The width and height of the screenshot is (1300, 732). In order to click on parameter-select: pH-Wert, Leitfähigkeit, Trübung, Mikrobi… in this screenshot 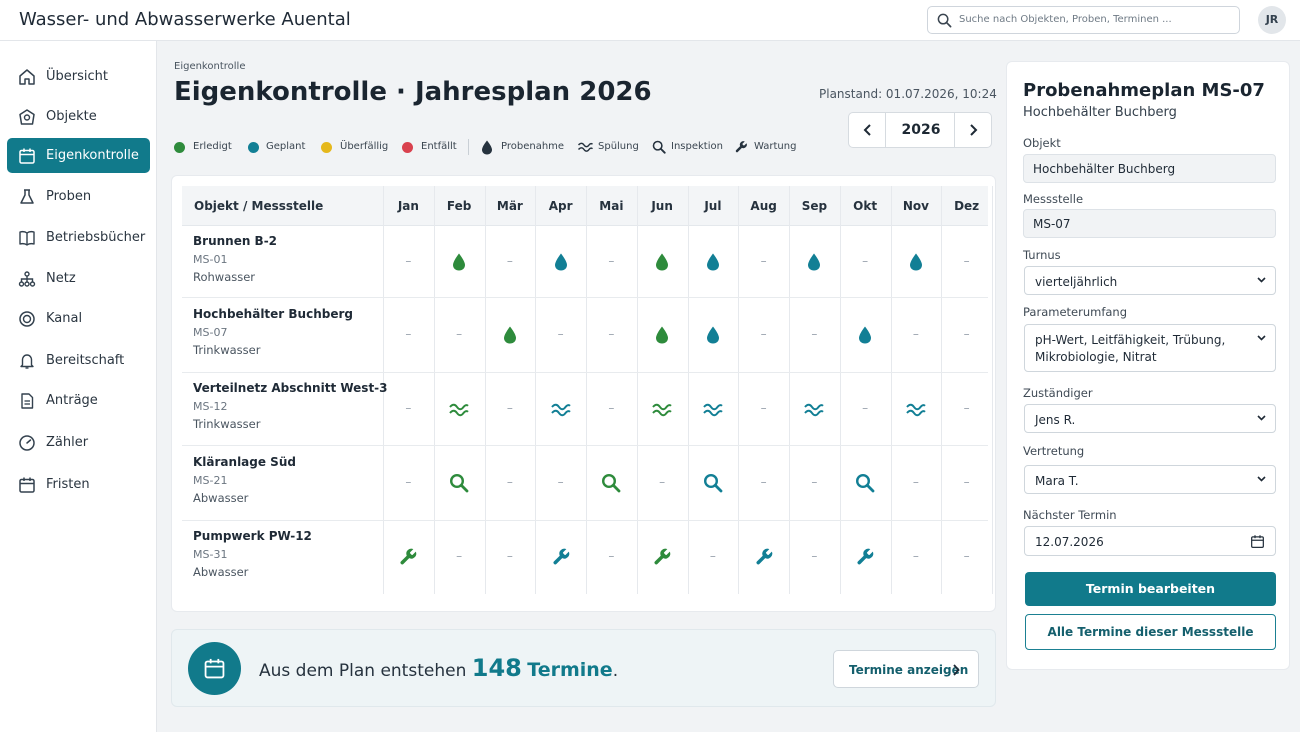, I will do `click(1150, 348)`.